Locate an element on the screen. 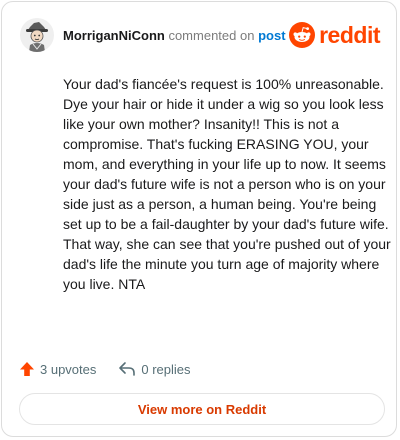  user-avatar is located at coordinates (37, 35).